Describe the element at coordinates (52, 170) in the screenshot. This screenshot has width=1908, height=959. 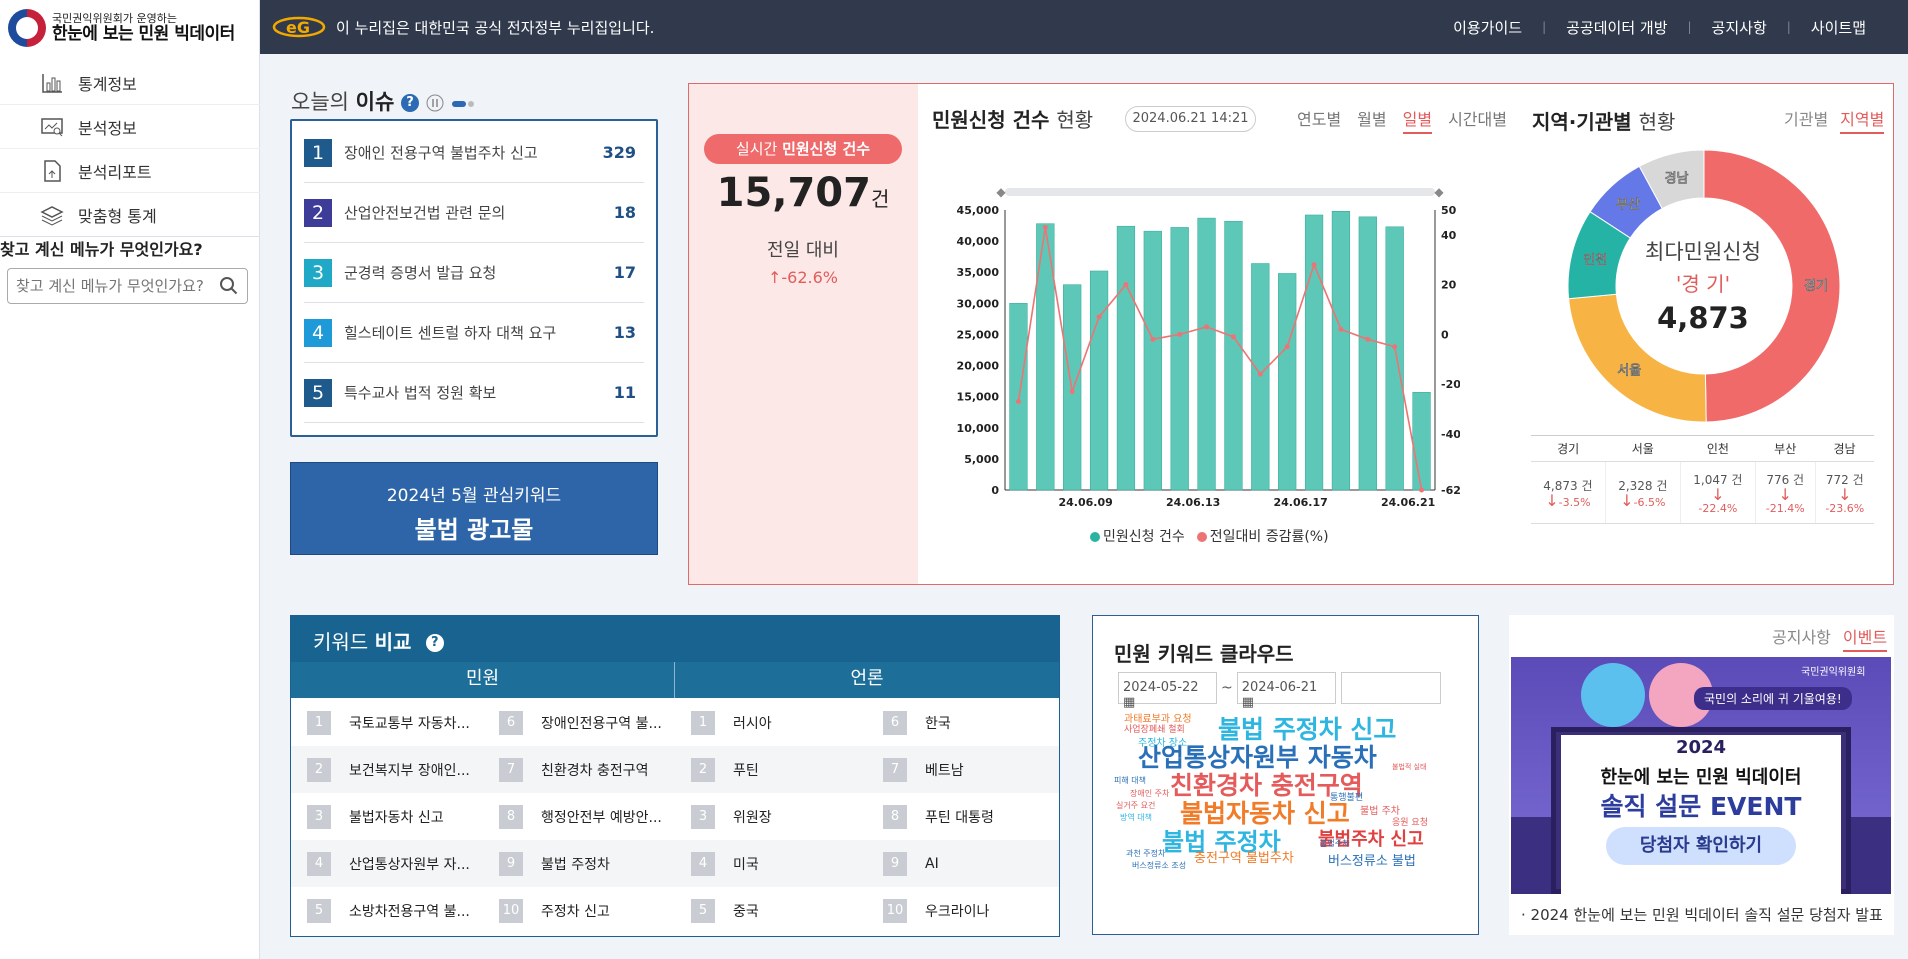
I see `report-icon` at that location.